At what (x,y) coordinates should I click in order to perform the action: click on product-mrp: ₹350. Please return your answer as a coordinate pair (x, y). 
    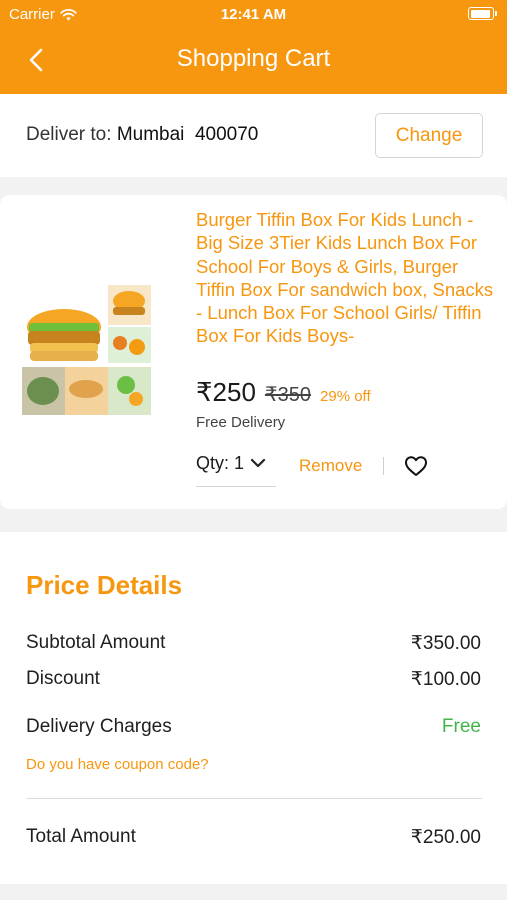
    Looking at the image, I should click on (288, 395).